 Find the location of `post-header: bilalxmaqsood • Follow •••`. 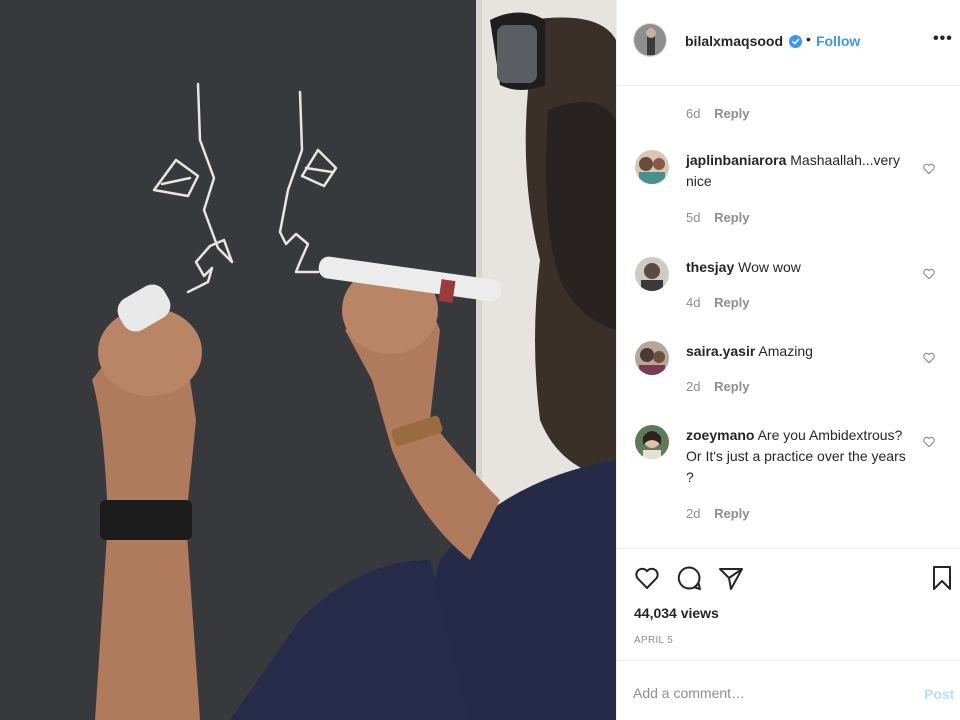

post-header: bilalxmaqsood • Follow ••• is located at coordinates (788, 43).